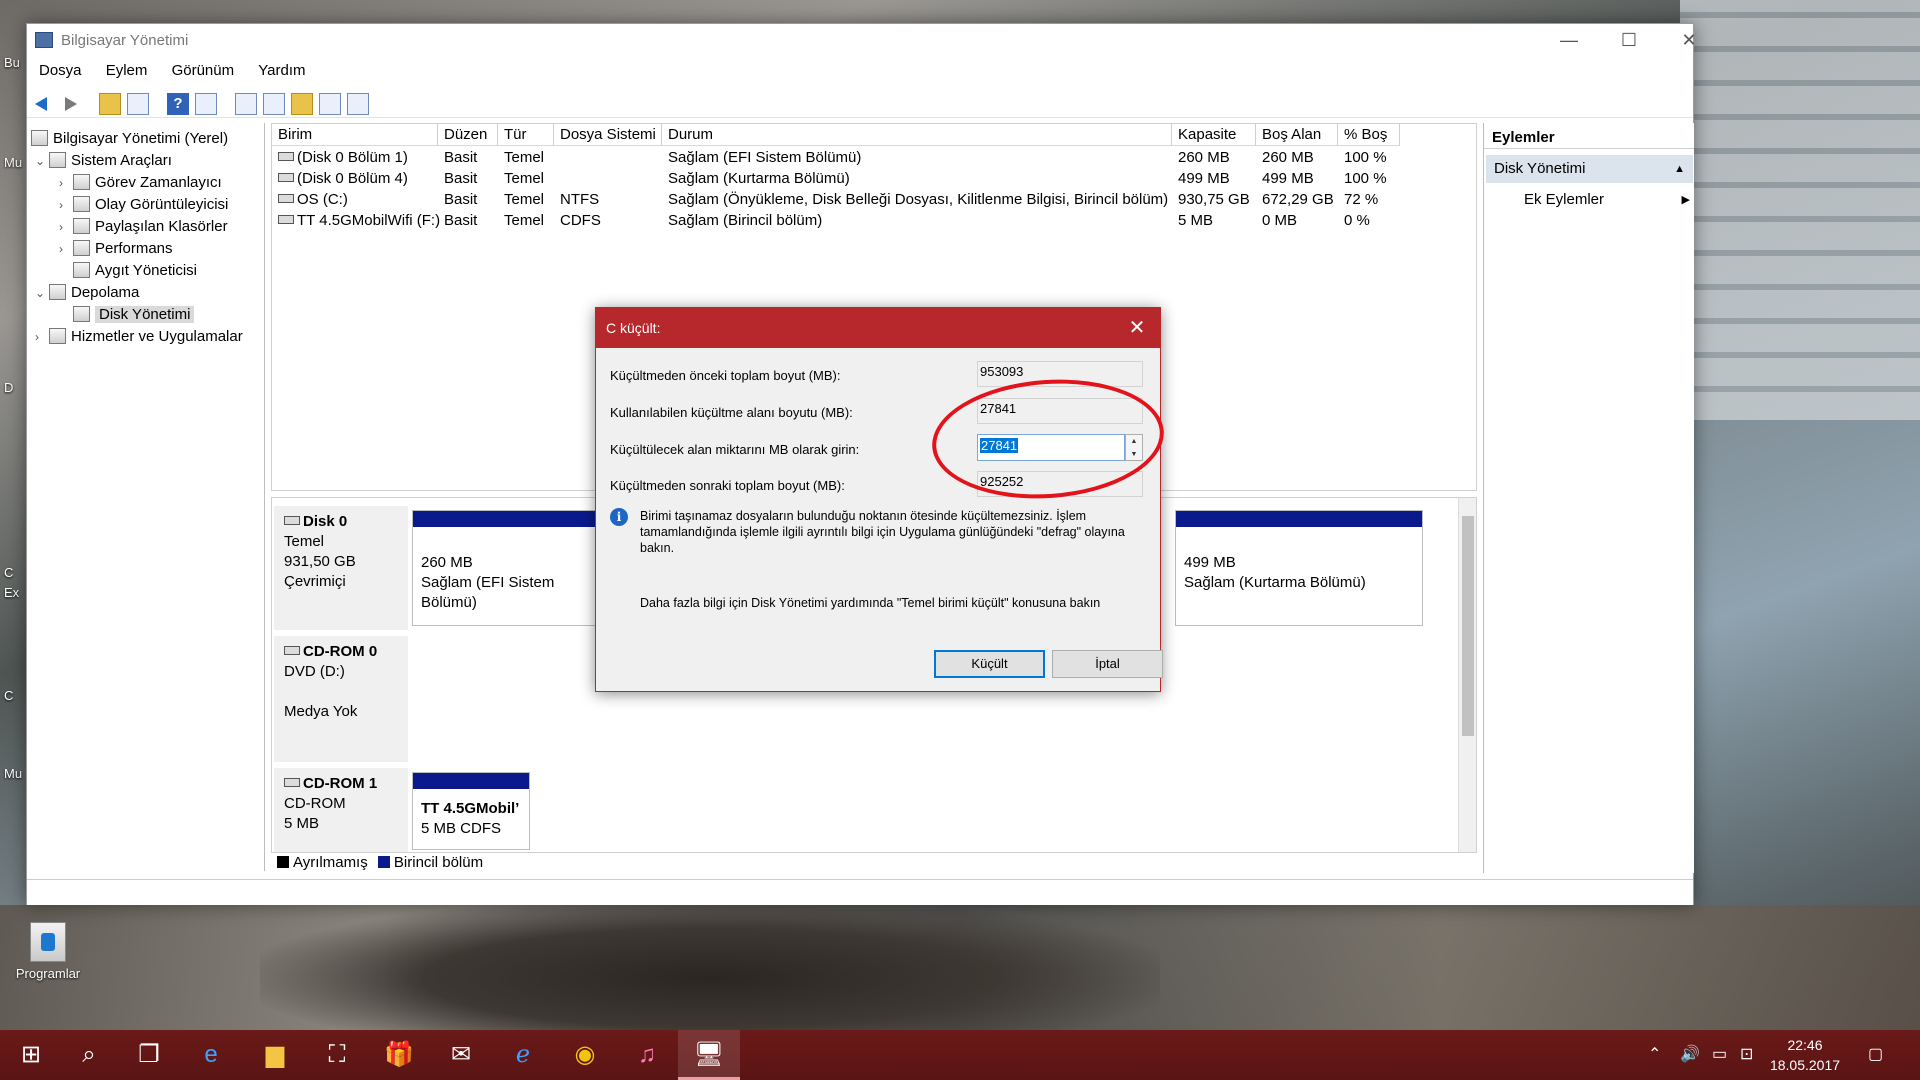  What do you see at coordinates (89, 1055) in the screenshot?
I see `search-icon: ⌕` at bounding box center [89, 1055].